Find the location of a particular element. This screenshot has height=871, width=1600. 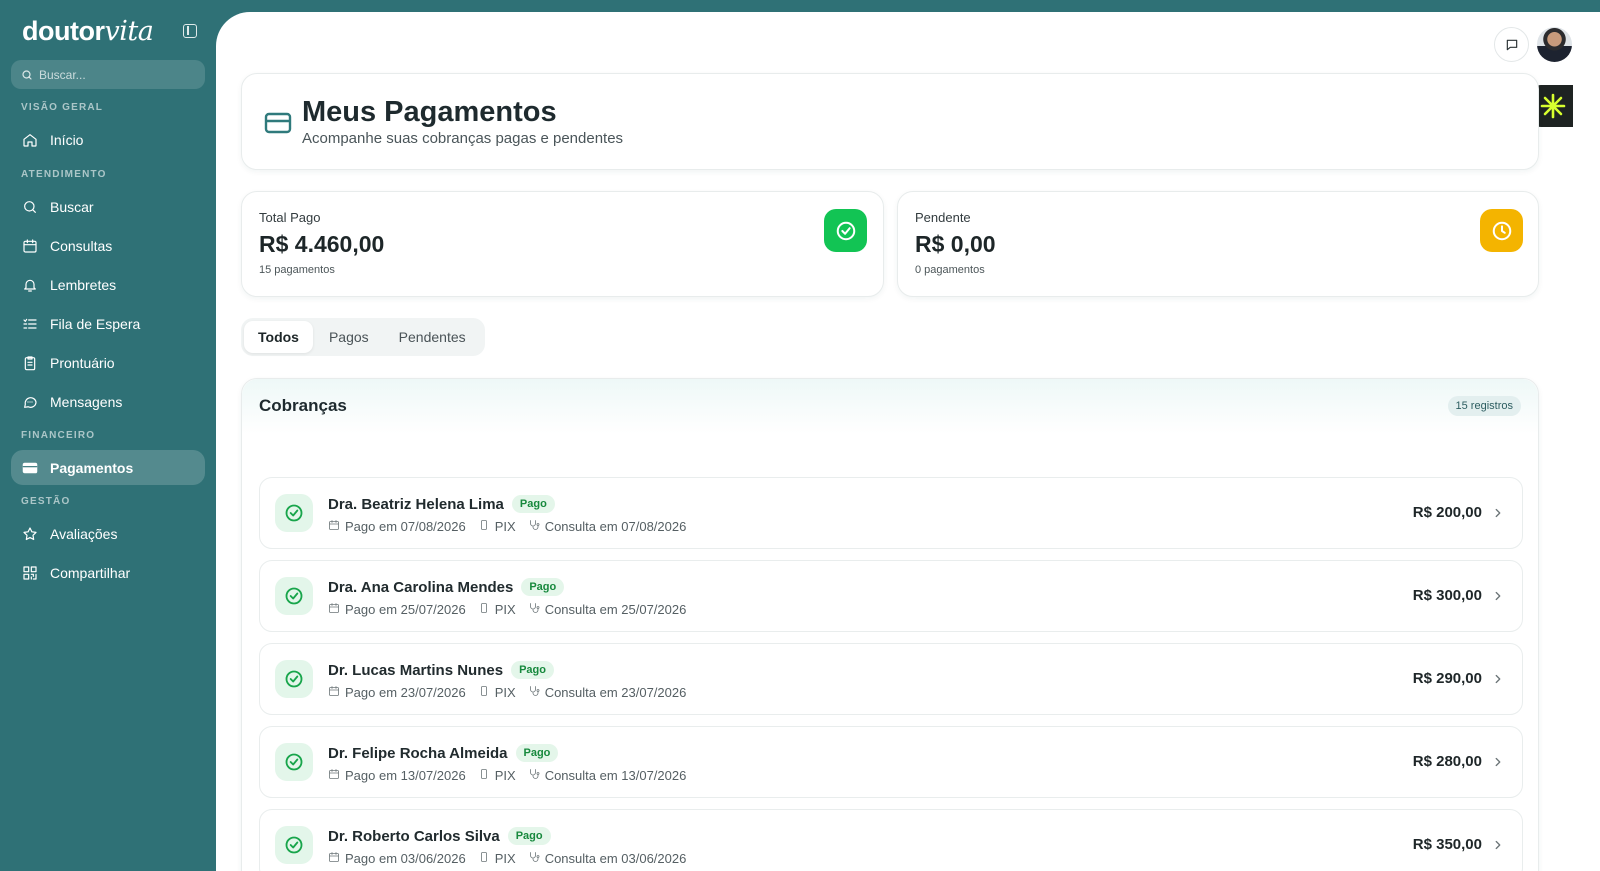

list-check-icon is located at coordinates (30, 324).